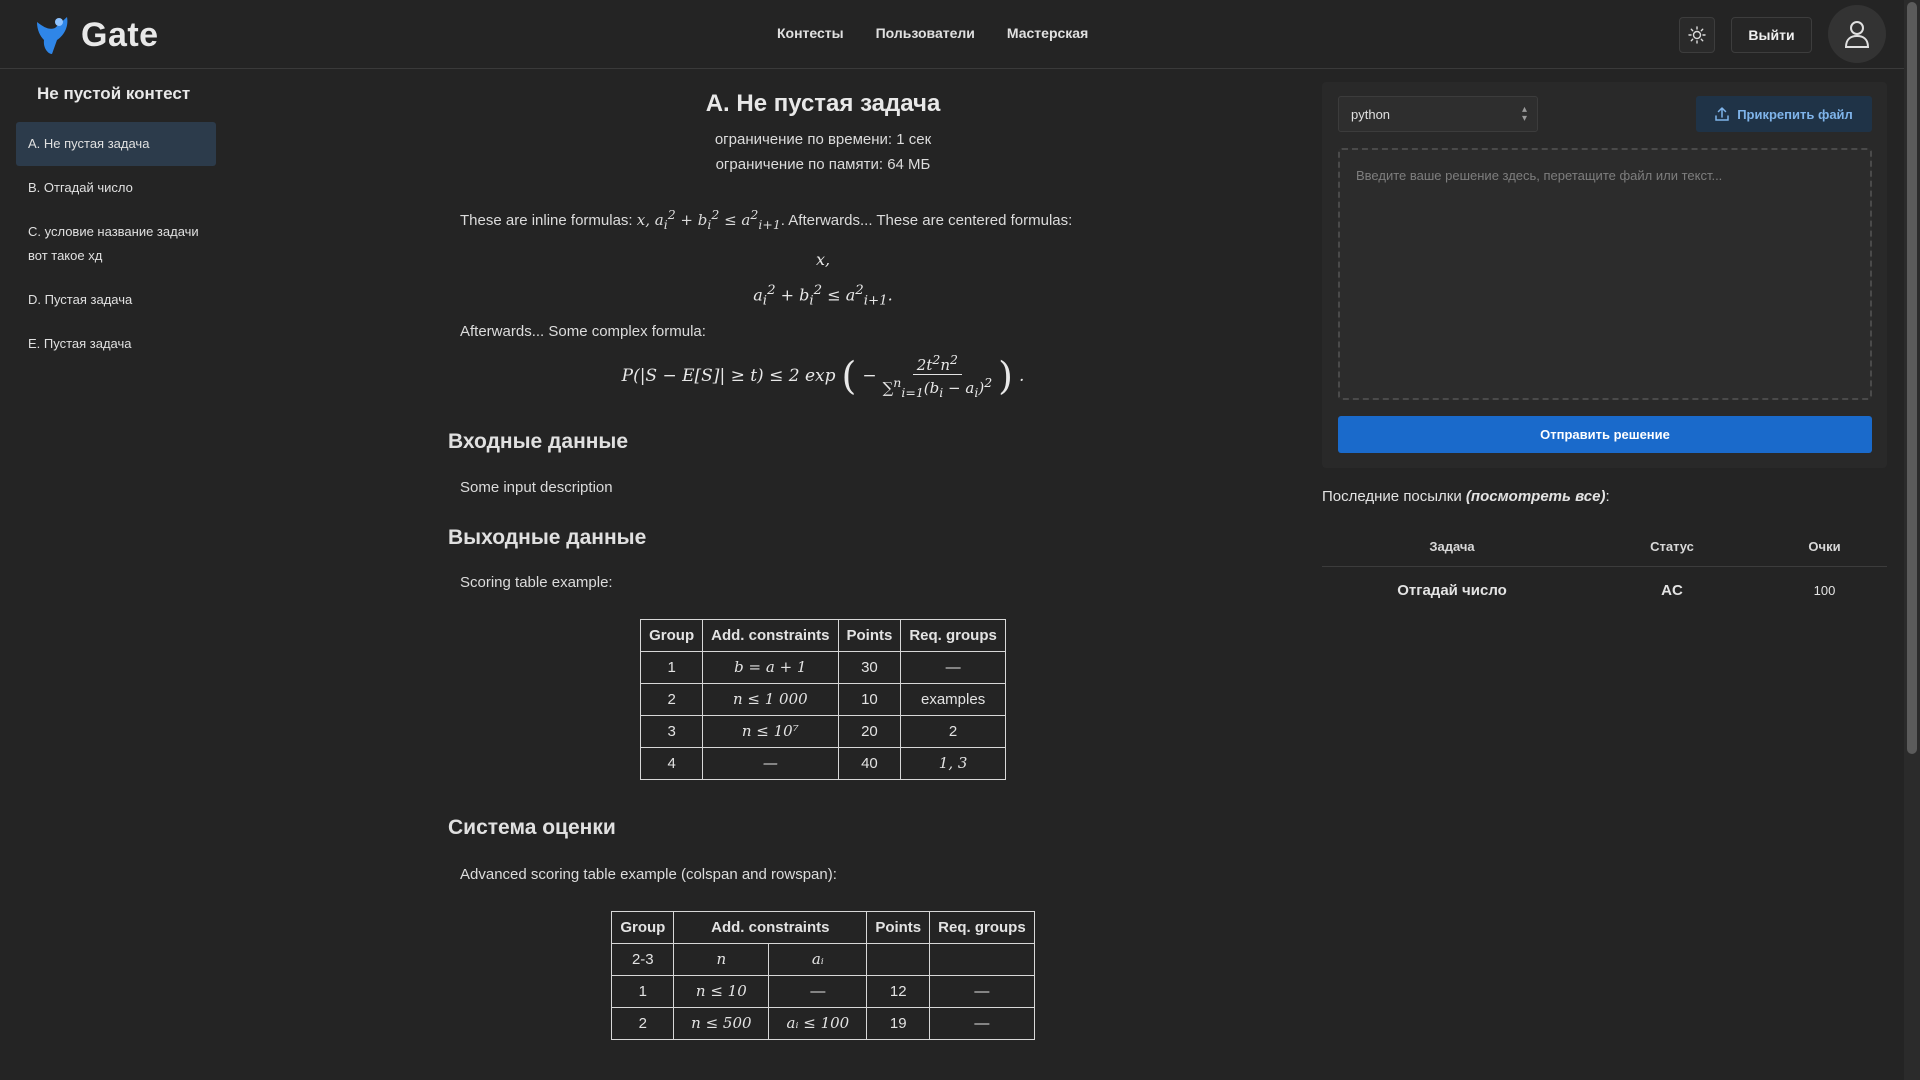 The image size is (1920, 1080). What do you see at coordinates (672, 763) in the screenshot?
I see `table-cell: 4` at bounding box center [672, 763].